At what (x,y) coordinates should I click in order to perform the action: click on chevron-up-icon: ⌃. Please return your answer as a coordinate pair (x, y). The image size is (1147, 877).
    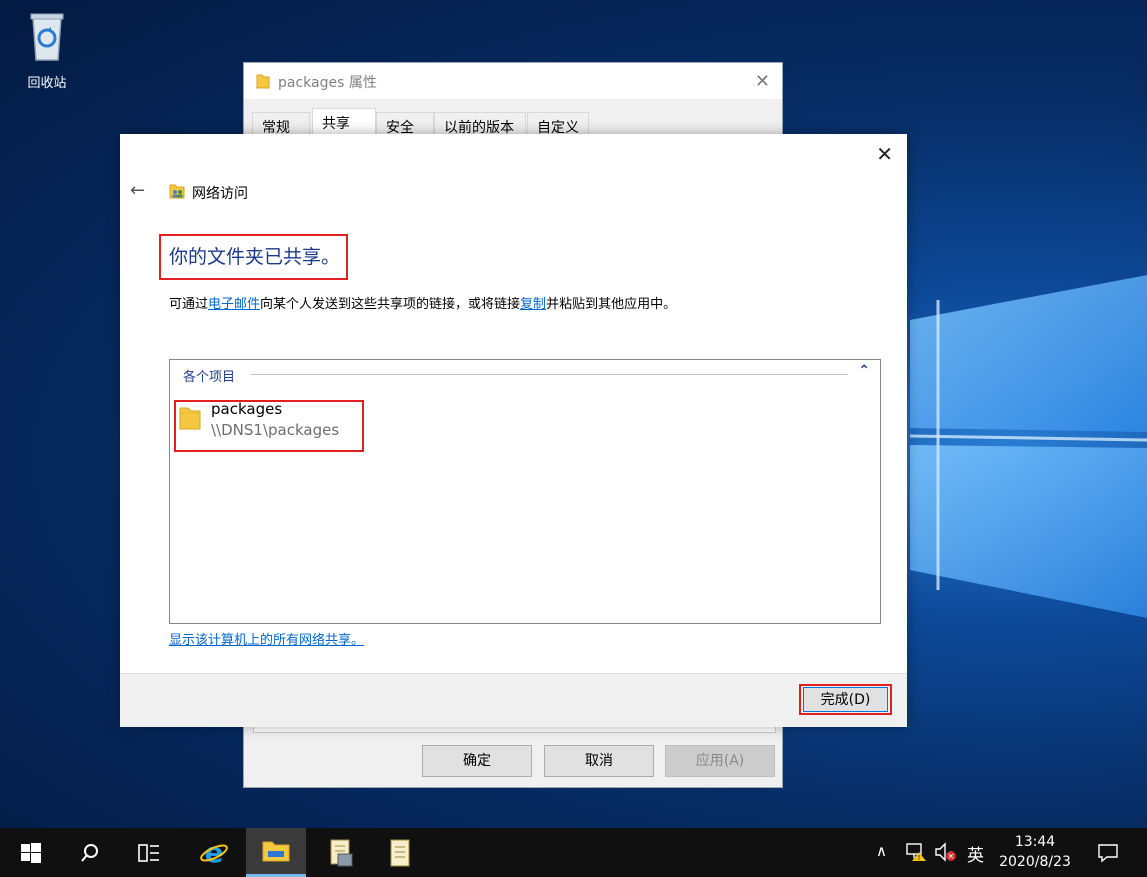
    Looking at the image, I should click on (864, 371).